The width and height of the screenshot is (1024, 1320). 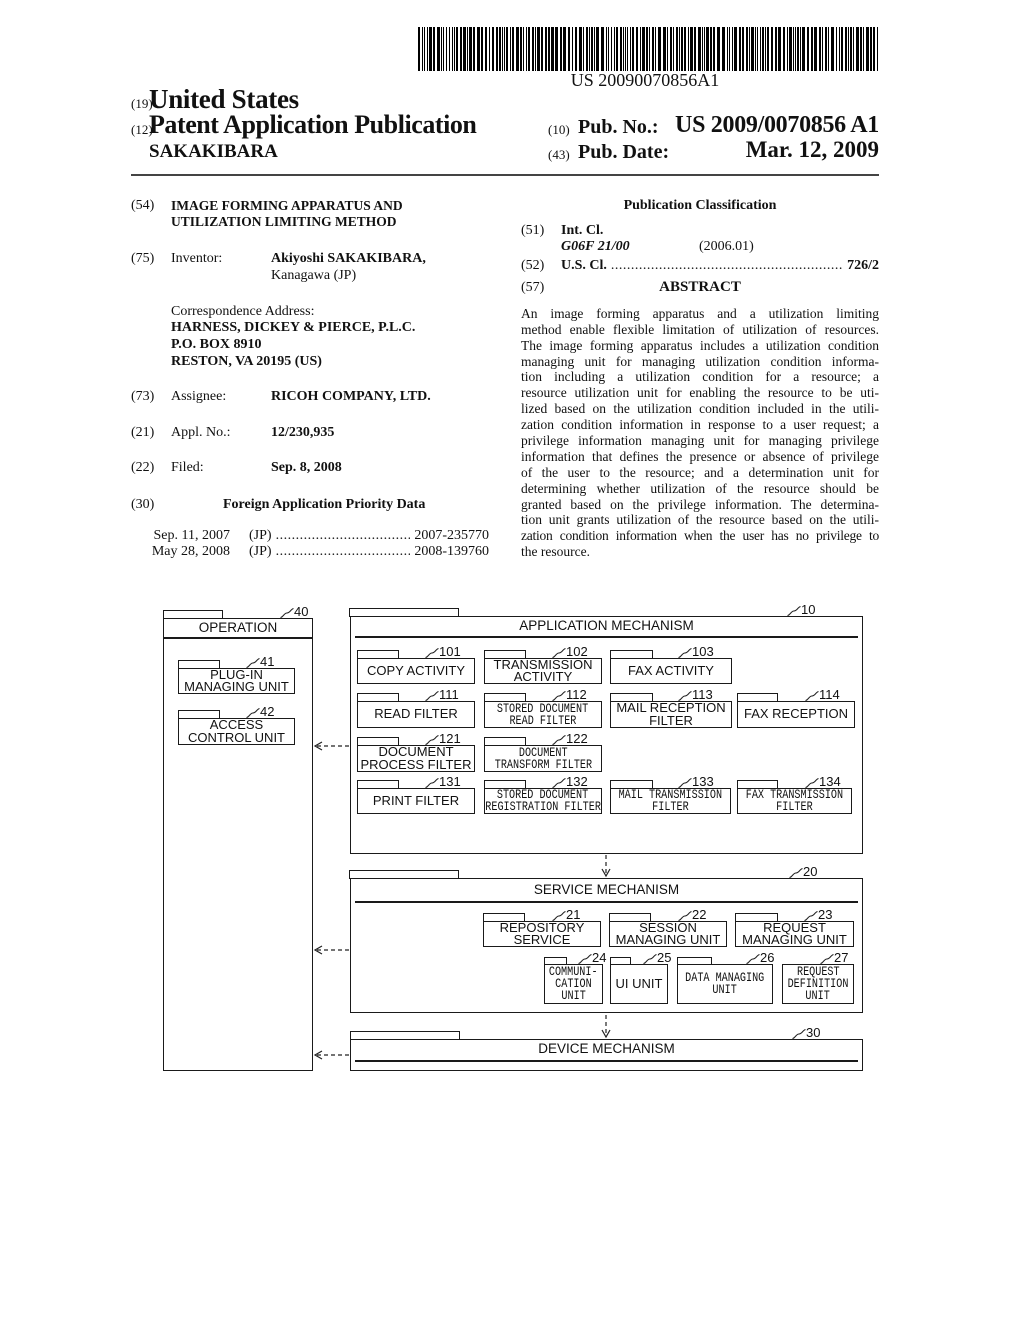 What do you see at coordinates (416, 764) in the screenshot?
I see `component-label: PROCESS FILTER` at bounding box center [416, 764].